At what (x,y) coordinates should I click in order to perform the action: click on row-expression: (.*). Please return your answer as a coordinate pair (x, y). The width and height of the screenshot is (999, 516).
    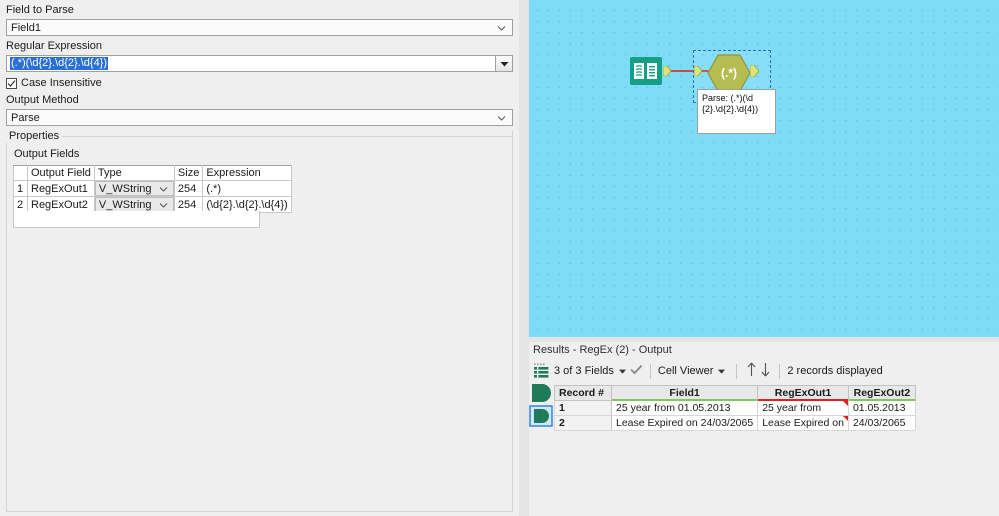
    Looking at the image, I should click on (247, 188).